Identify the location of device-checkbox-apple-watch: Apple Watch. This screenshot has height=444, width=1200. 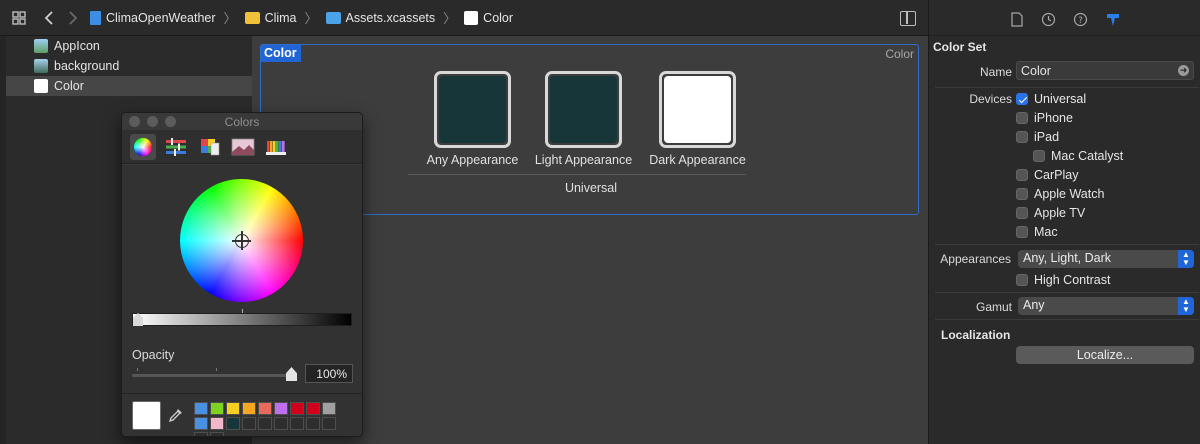
(1060, 194).